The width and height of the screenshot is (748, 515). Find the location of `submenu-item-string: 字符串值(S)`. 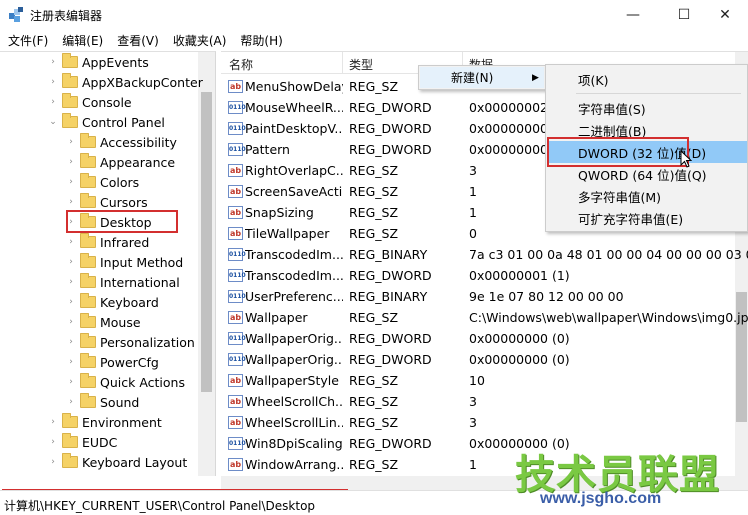

submenu-item-string: 字符串值(S) is located at coordinates (647, 108).